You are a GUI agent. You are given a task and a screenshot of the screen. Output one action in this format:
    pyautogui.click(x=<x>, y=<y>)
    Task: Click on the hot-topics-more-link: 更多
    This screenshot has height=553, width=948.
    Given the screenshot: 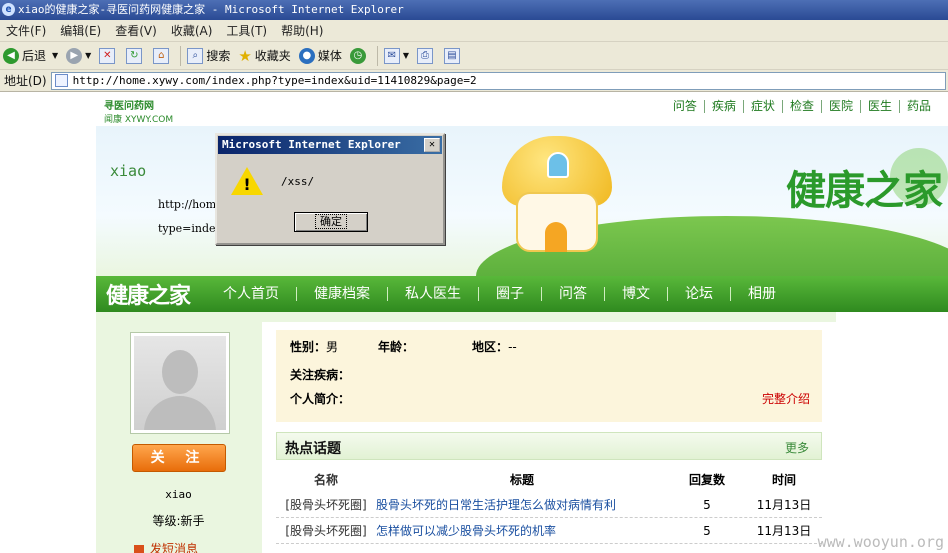 What is the action you would take?
    pyautogui.click(x=797, y=447)
    